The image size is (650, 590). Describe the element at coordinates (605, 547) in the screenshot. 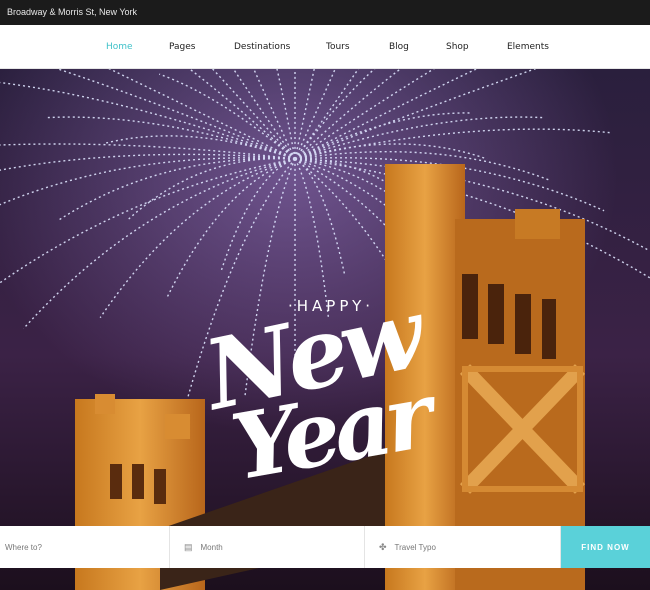

I see `find-now-button: FIND NOW` at that location.